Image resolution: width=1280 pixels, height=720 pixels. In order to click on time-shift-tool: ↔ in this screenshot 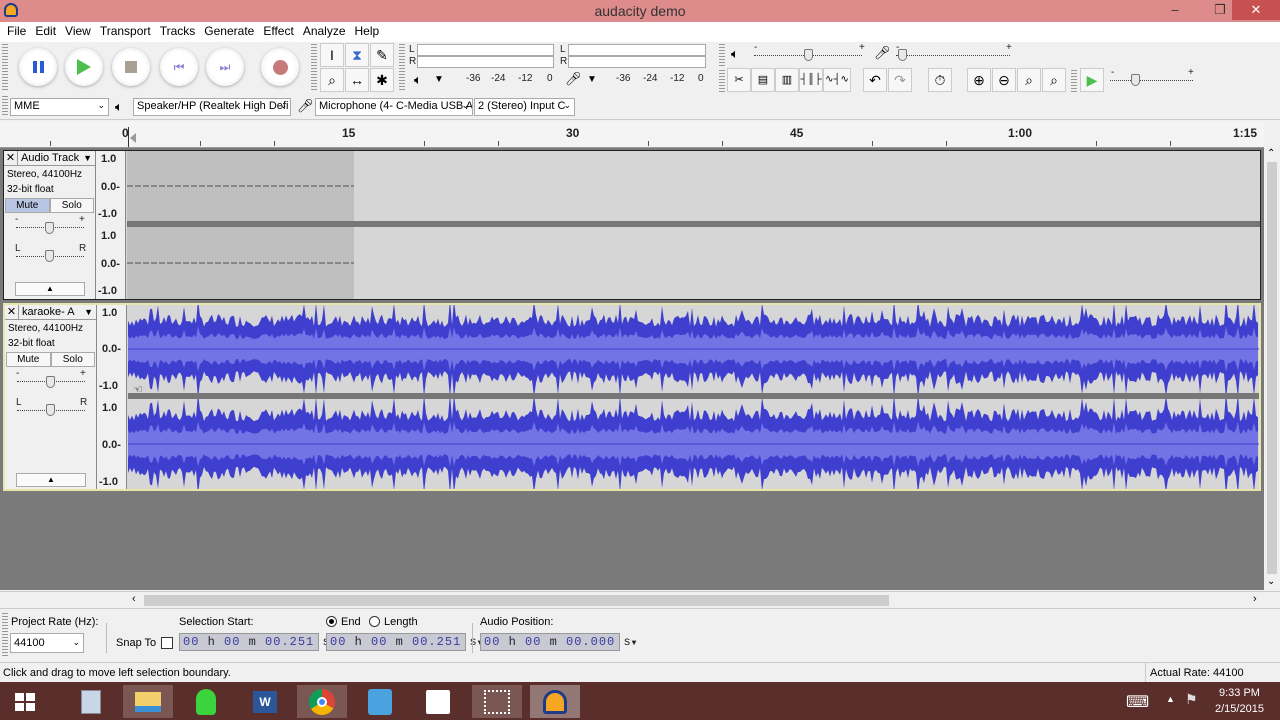, I will do `click(357, 80)`.